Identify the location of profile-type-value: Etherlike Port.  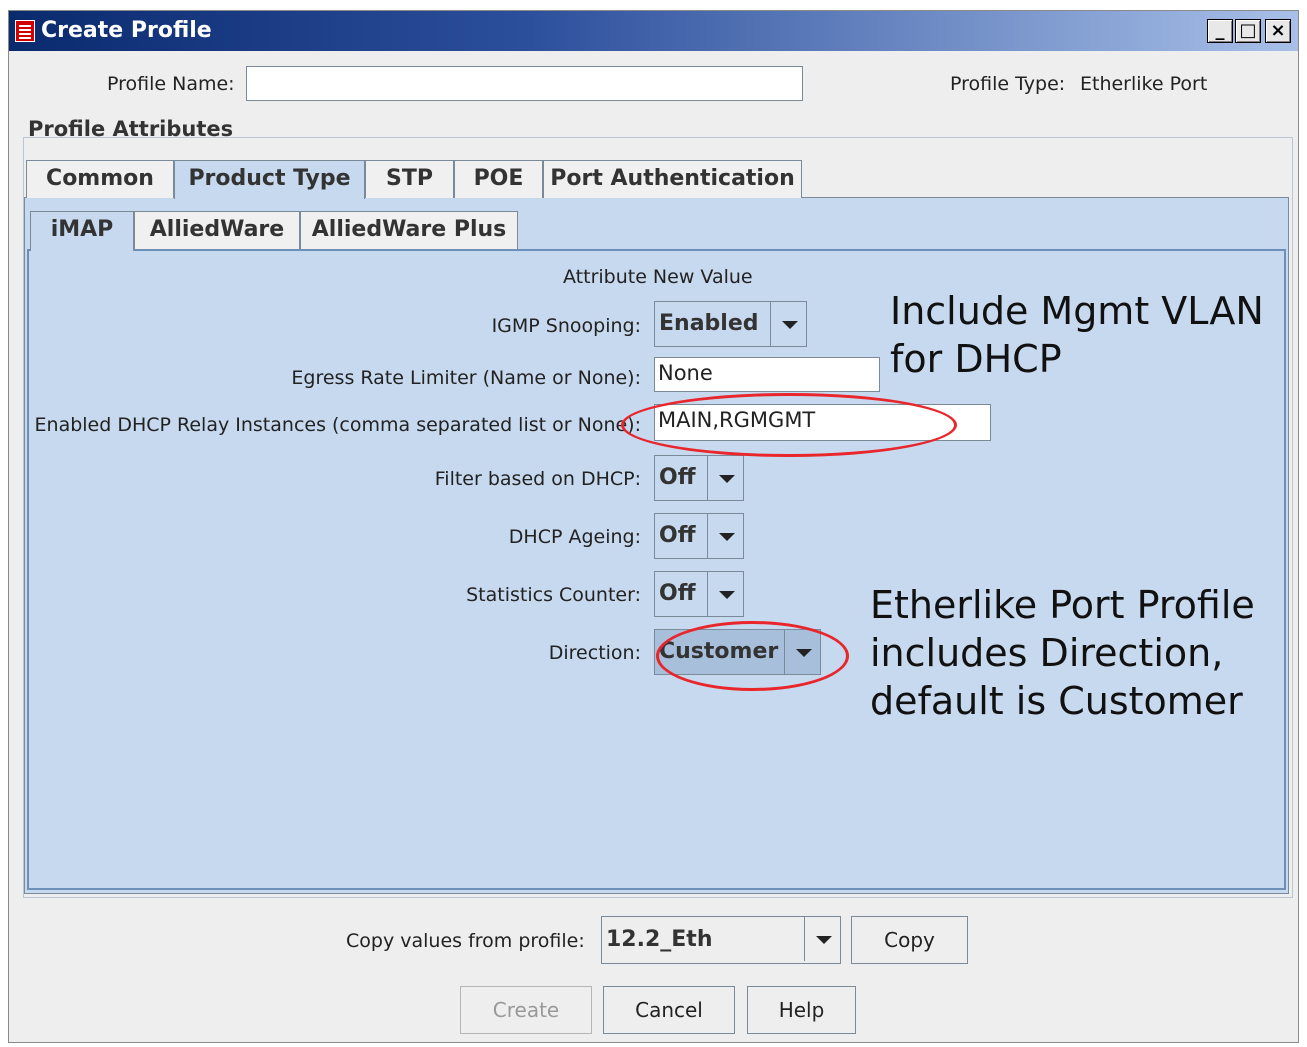
(1144, 84).